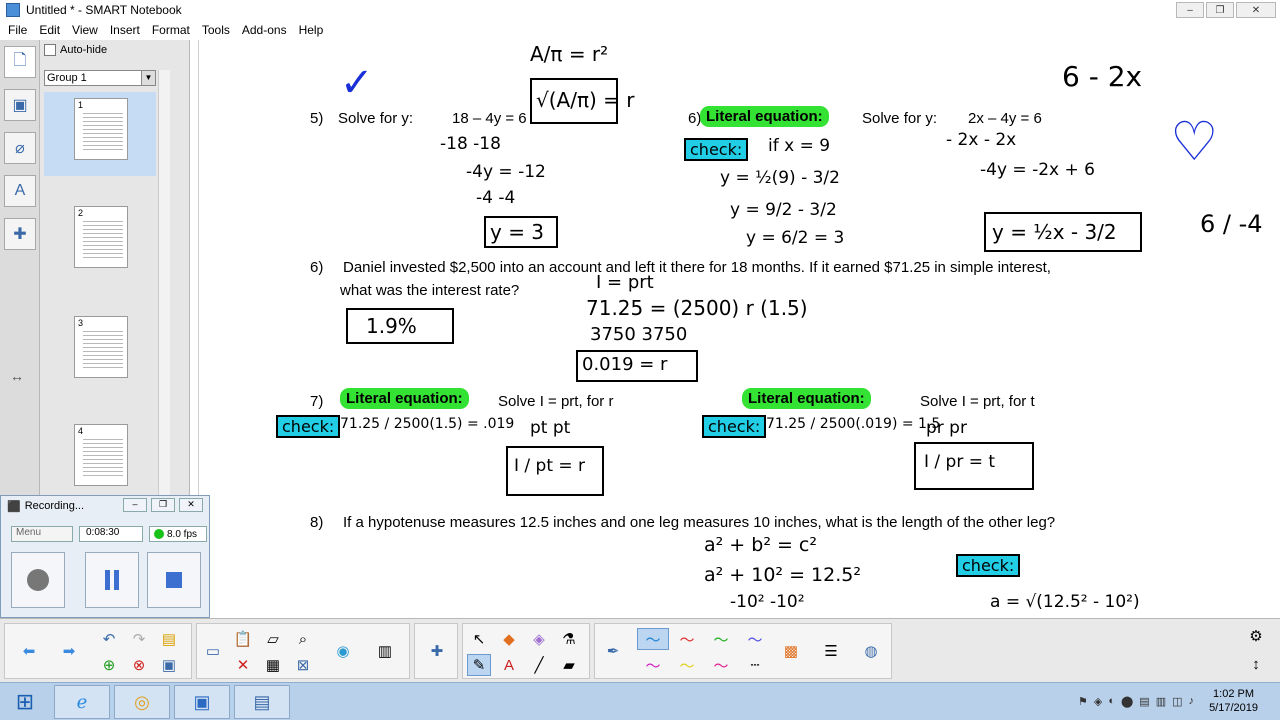  Describe the element at coordinates (20, 105) in the screenshot. I see `gallery-tab: ▣` at that location.